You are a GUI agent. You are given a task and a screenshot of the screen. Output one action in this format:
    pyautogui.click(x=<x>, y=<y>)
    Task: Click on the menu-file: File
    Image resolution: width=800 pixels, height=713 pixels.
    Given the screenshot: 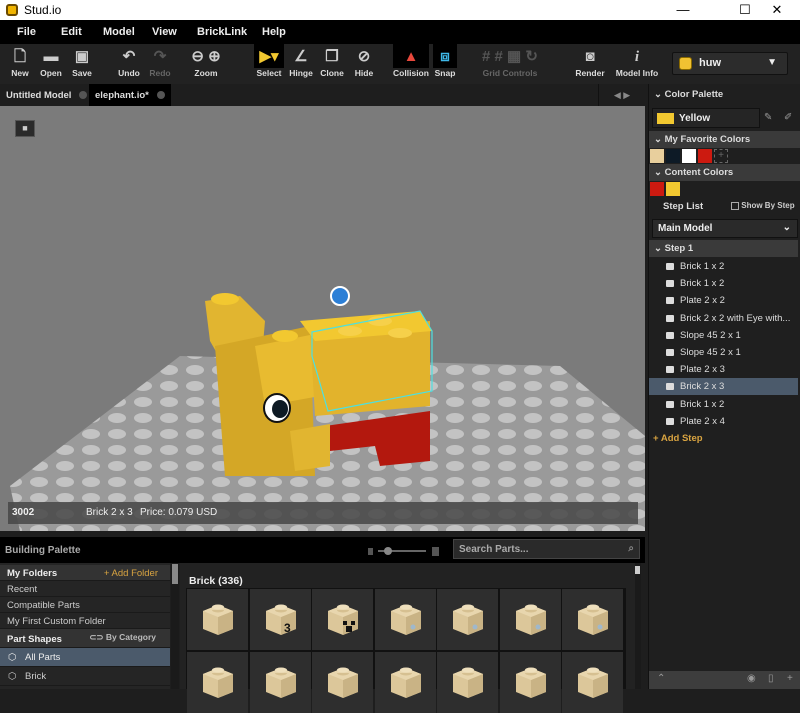 What is the action you would take?
    pyautogui.click(x=26, y=32)
    